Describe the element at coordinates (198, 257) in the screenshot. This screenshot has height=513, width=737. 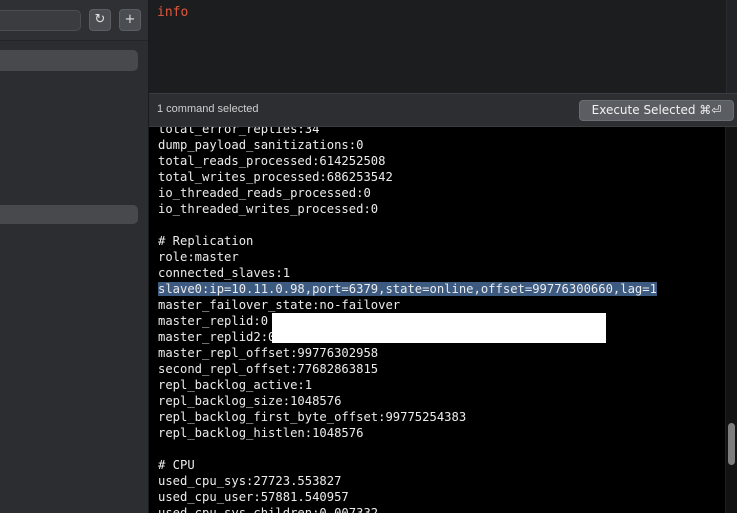
I see `output-line-text: role:master` at that location.